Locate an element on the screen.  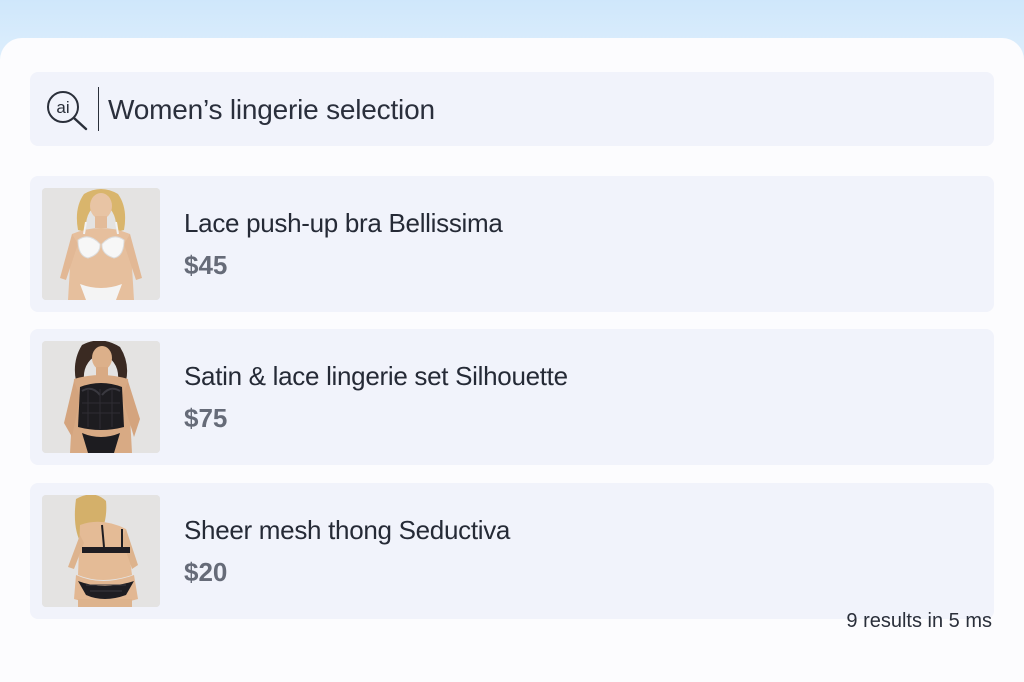
search-divider is located at coordinates (98, 109).